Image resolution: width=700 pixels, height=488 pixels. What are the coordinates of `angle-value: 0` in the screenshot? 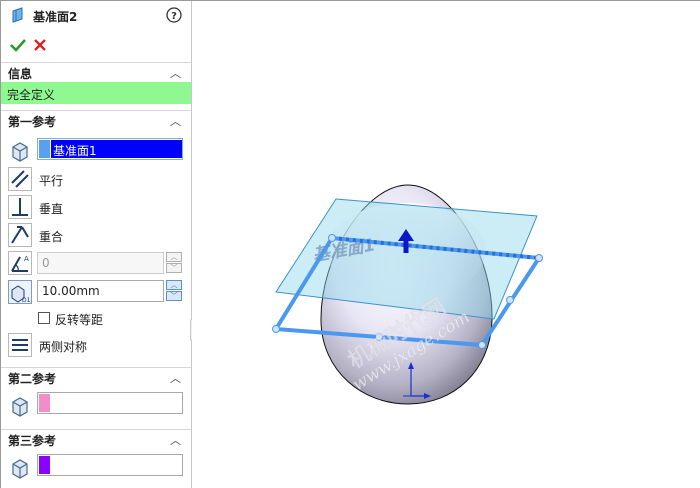 It's located at (46, 263).